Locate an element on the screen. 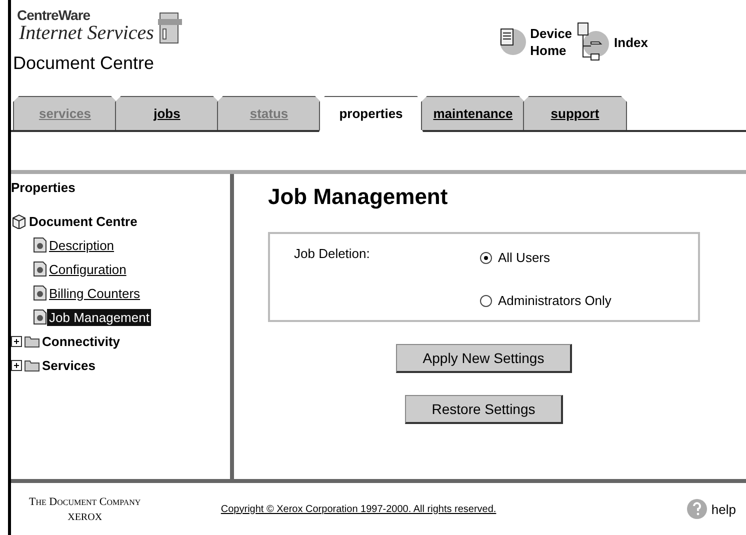 The height and width of the screenshot is (535, 746). company-tagline: The Document Company is located at coordinates (85, 502).